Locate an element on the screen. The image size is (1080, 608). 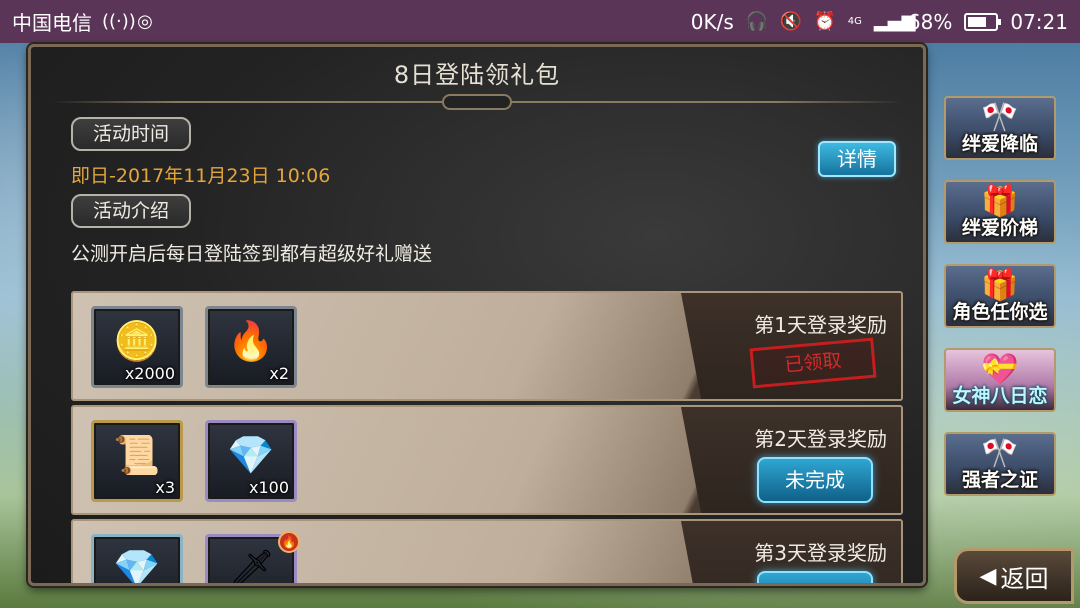
activity-time-tag: 活动时间 is located at coordinates (131, 134).